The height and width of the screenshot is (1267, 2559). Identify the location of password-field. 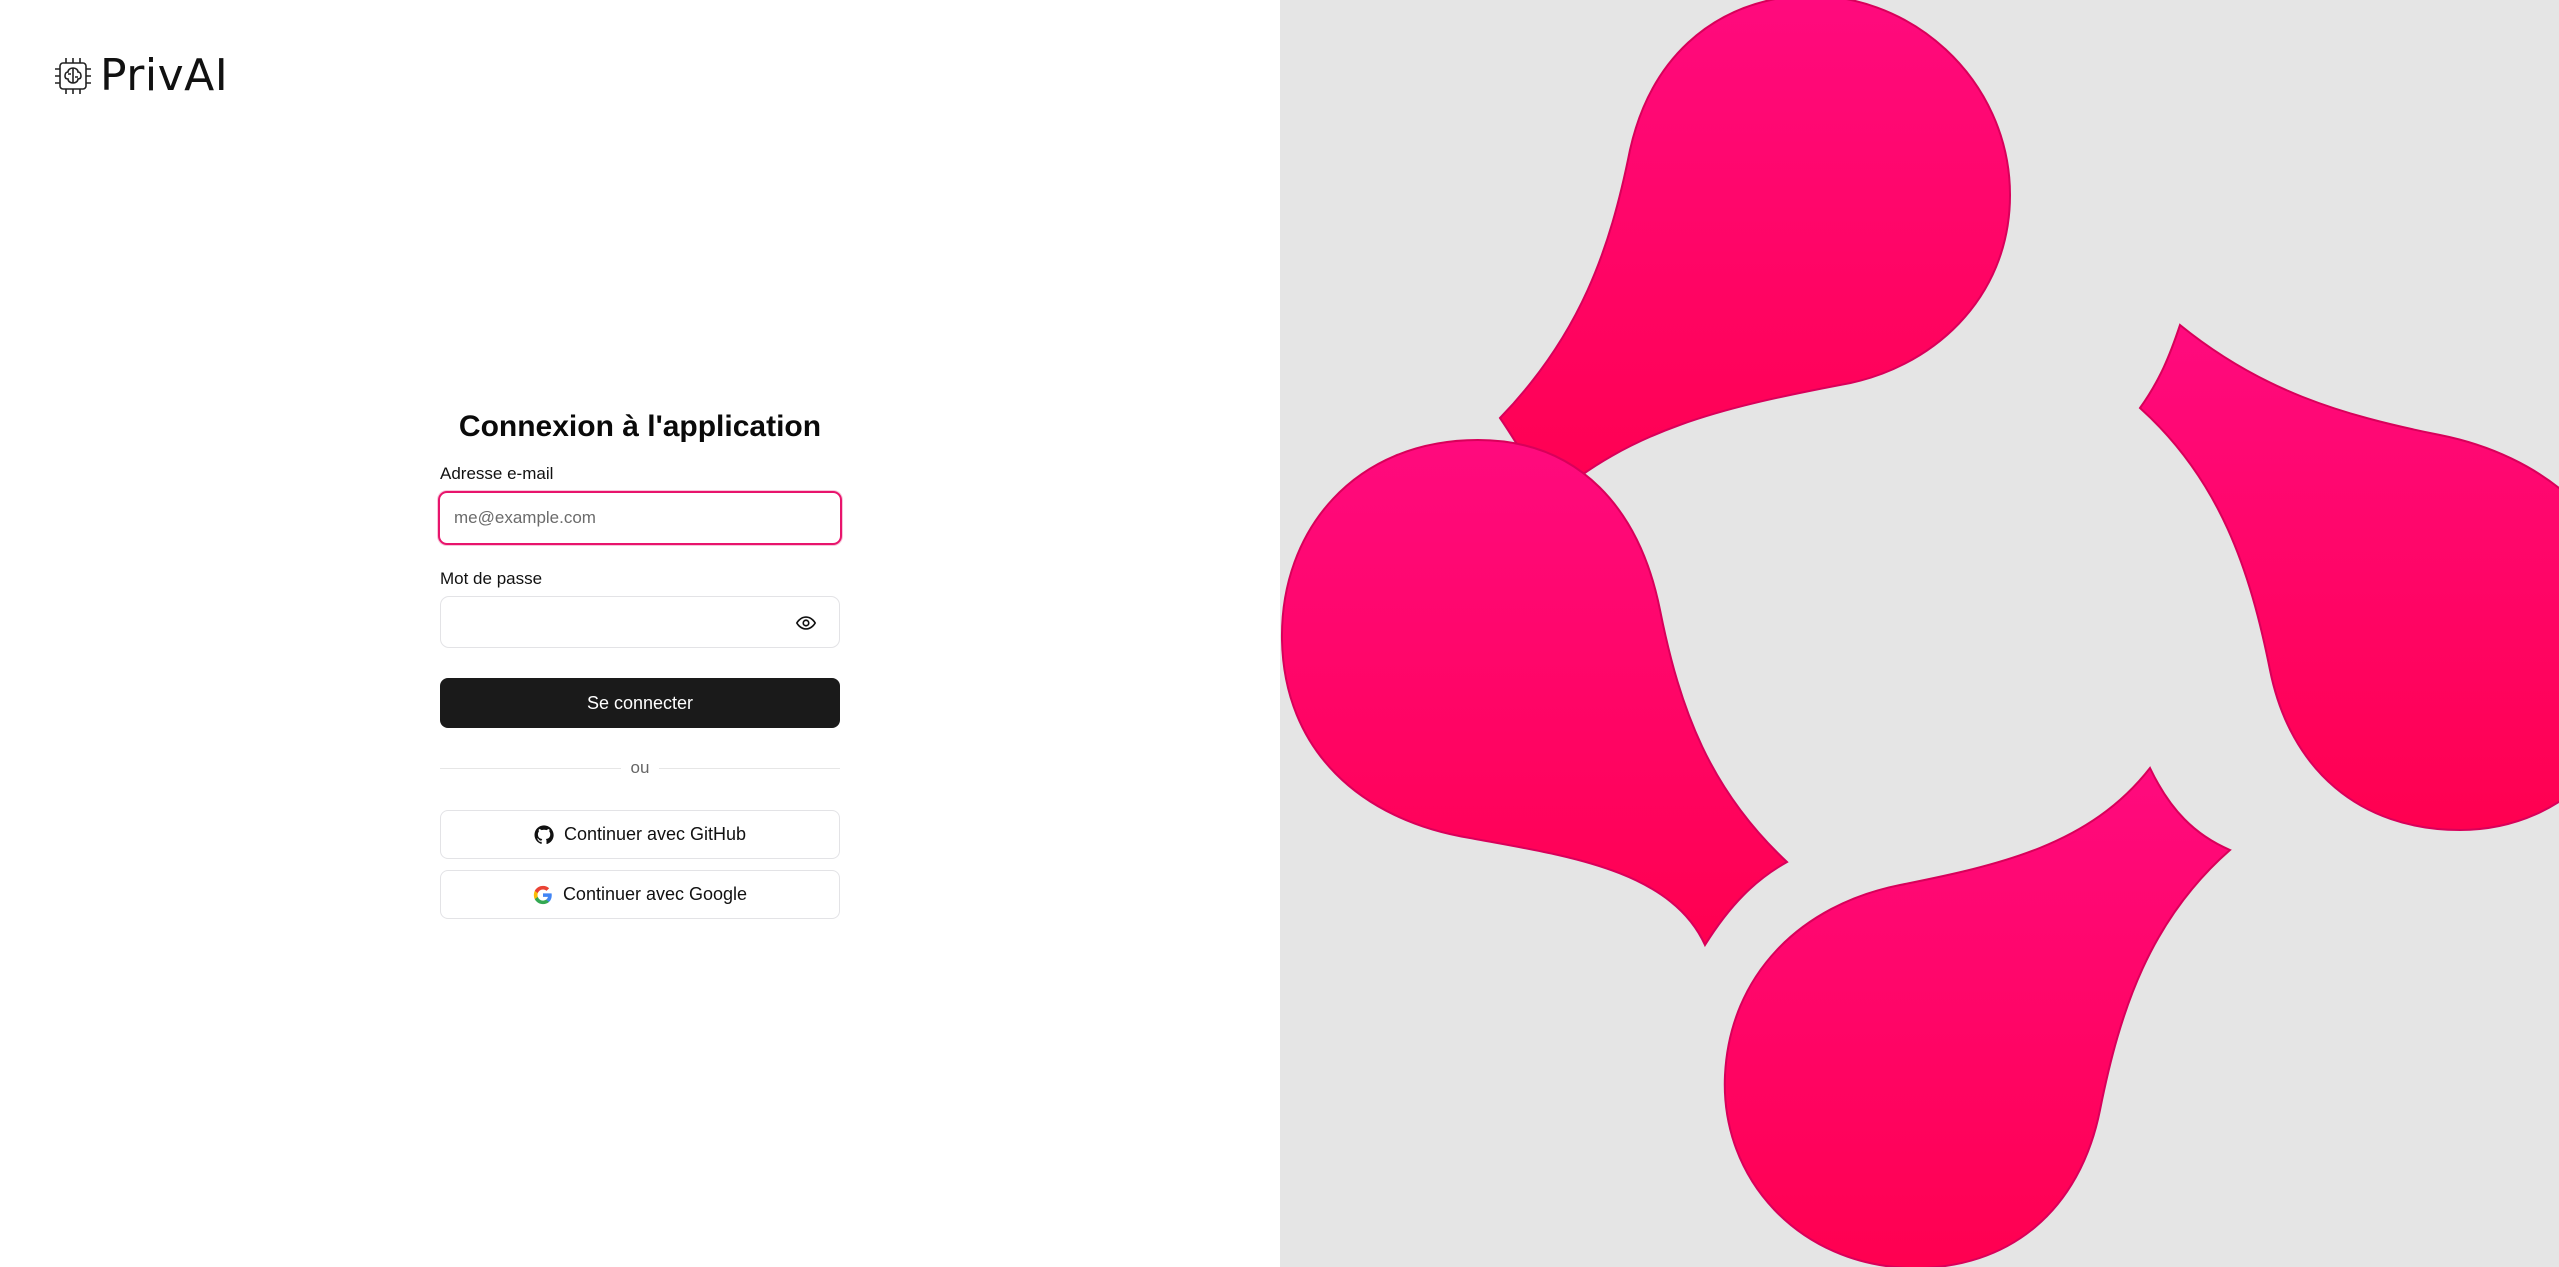
(640, 622).